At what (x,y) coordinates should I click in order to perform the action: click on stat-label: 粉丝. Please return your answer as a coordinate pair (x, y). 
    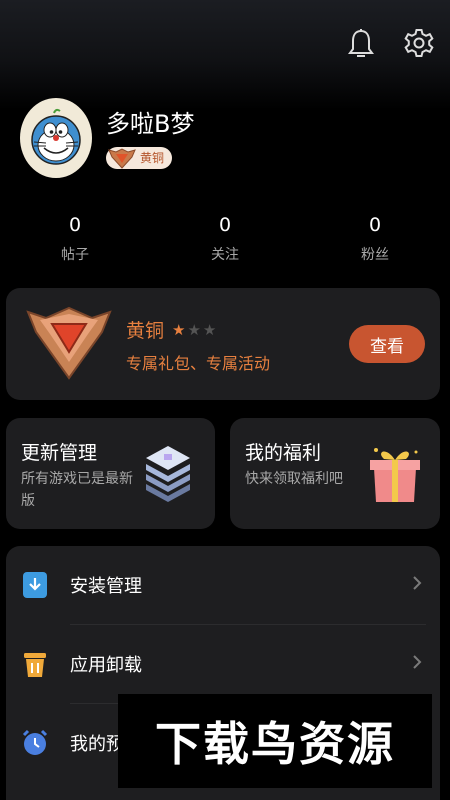
    Looking at the image, I should click on (375, 255).